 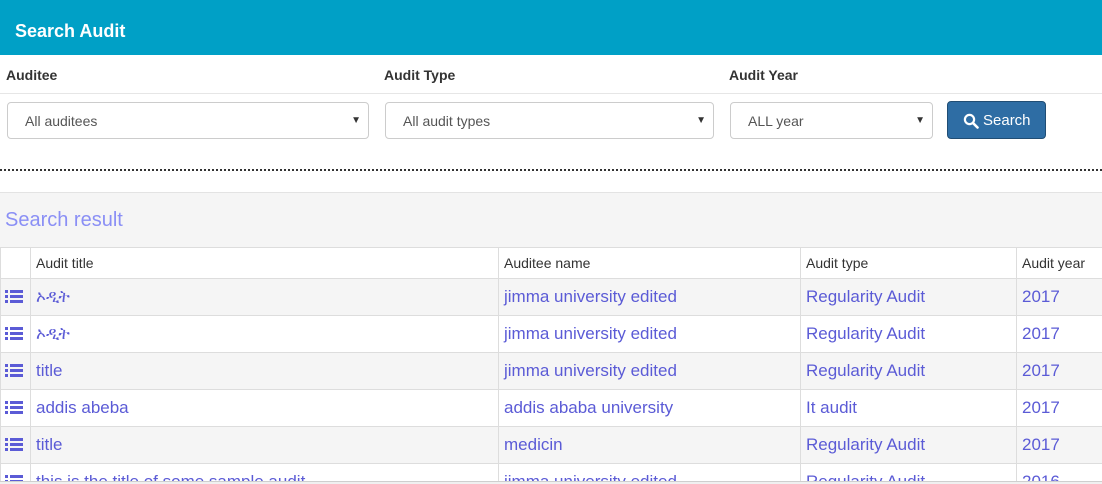 What do you see at coordinates (971, 121) in the screenshot?
I see `search-icon` at bounding box center [971, 121].